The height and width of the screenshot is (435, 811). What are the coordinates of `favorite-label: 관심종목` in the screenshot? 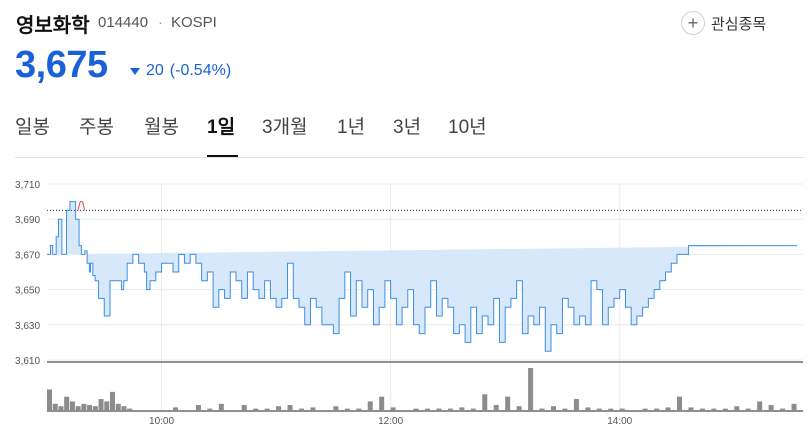 It's located at (739, 24).